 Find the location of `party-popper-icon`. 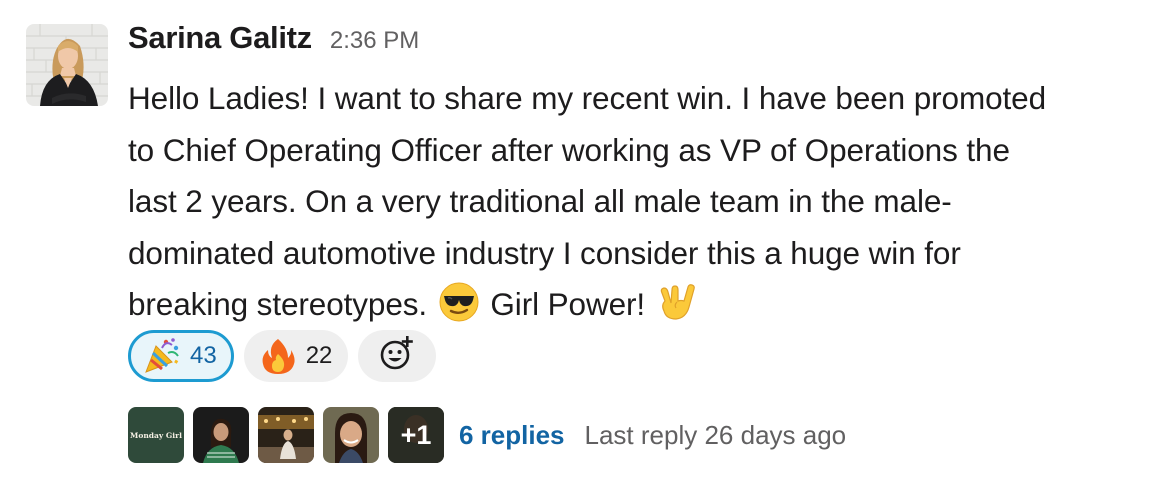

party-popper-icon is located at coordinates (162, 356).